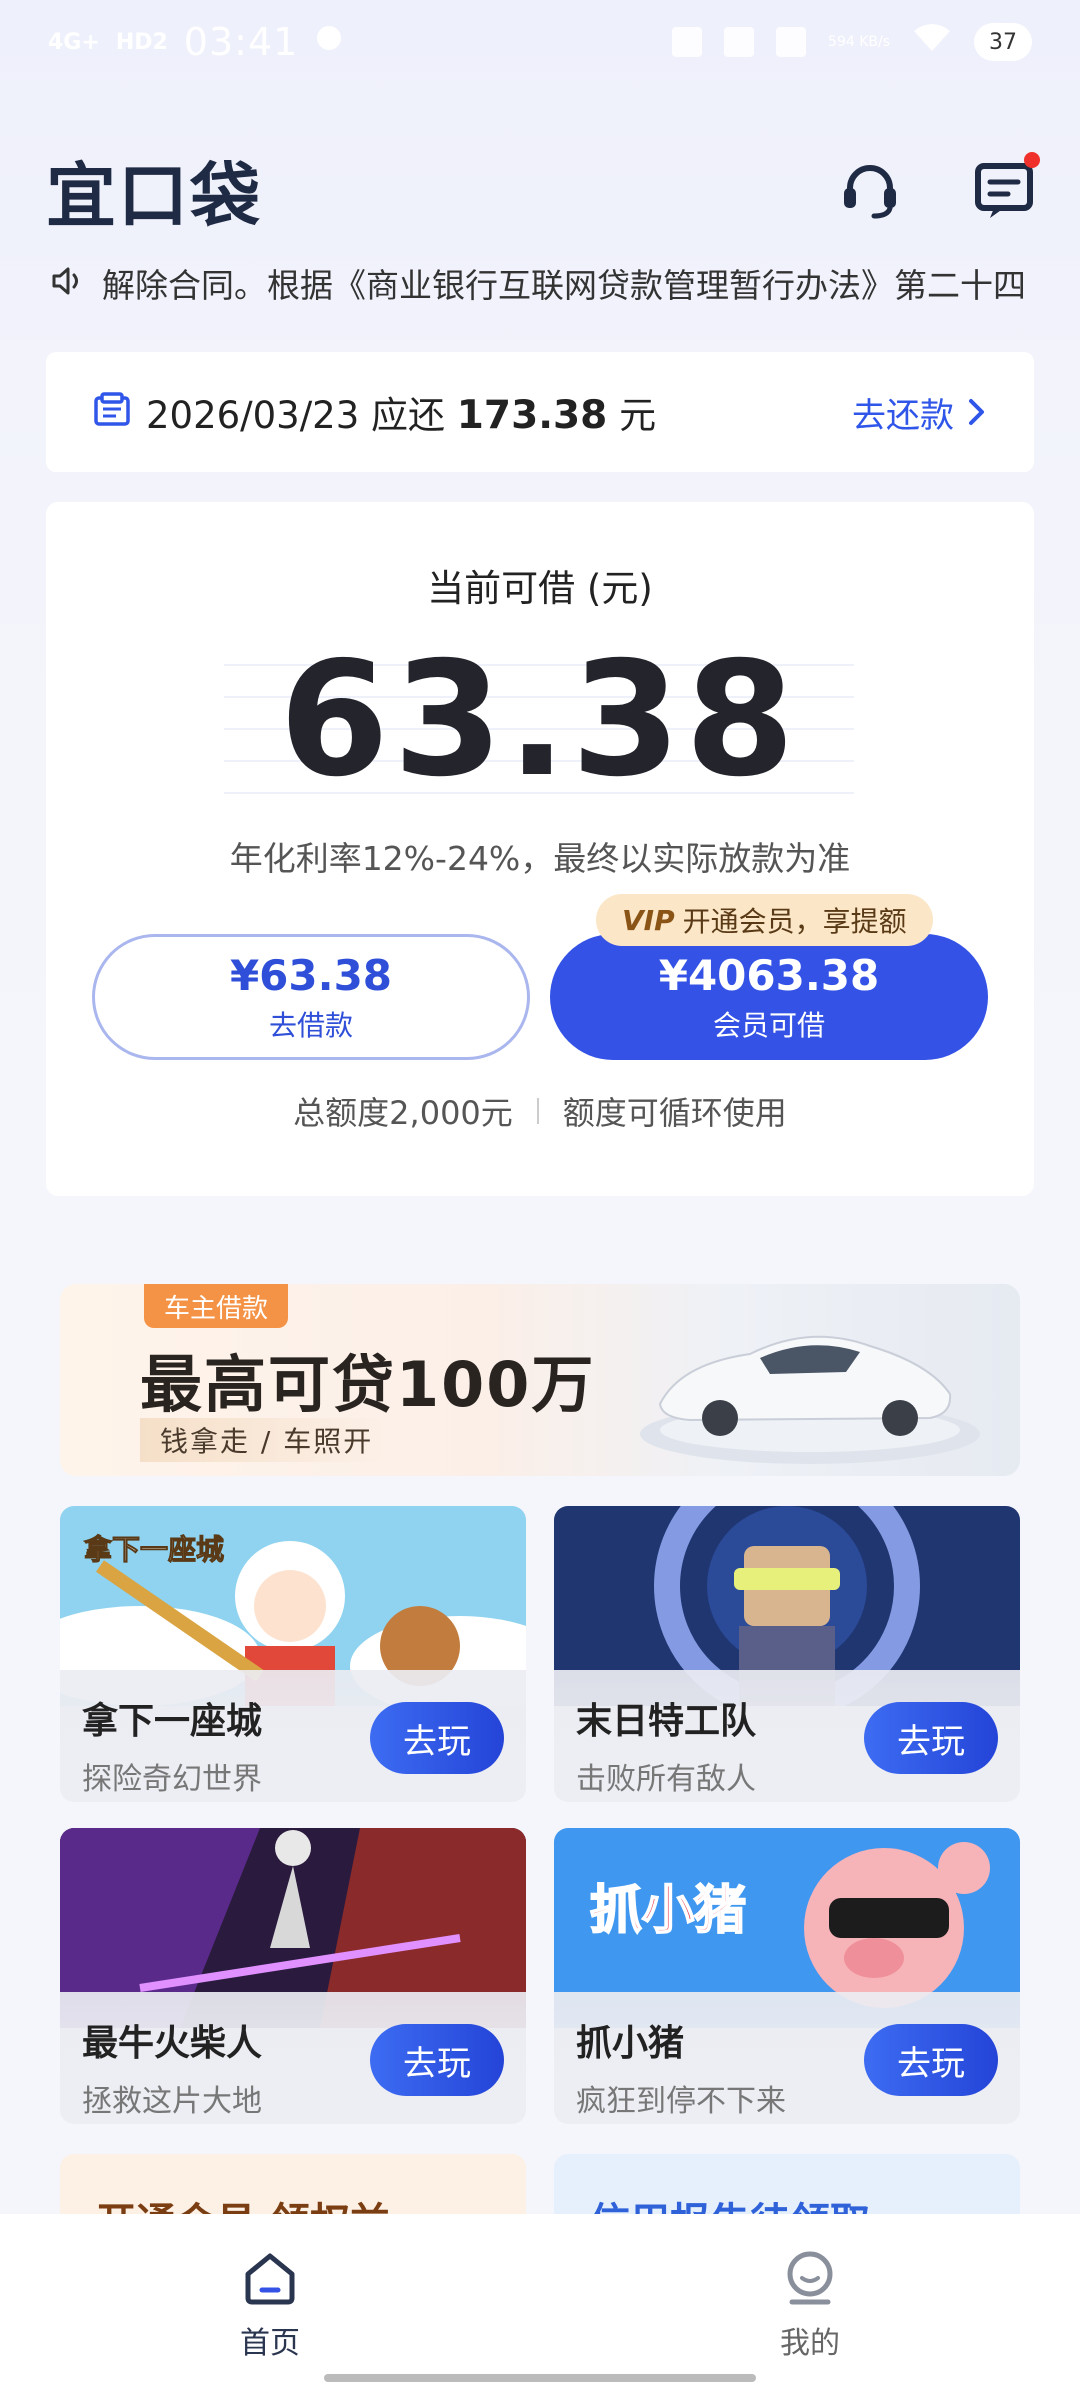 The height and width of the screenshot is (2400, 1080). I want to click on vip-benefit-card: 开通会员 领权益, so click(293, 2184).